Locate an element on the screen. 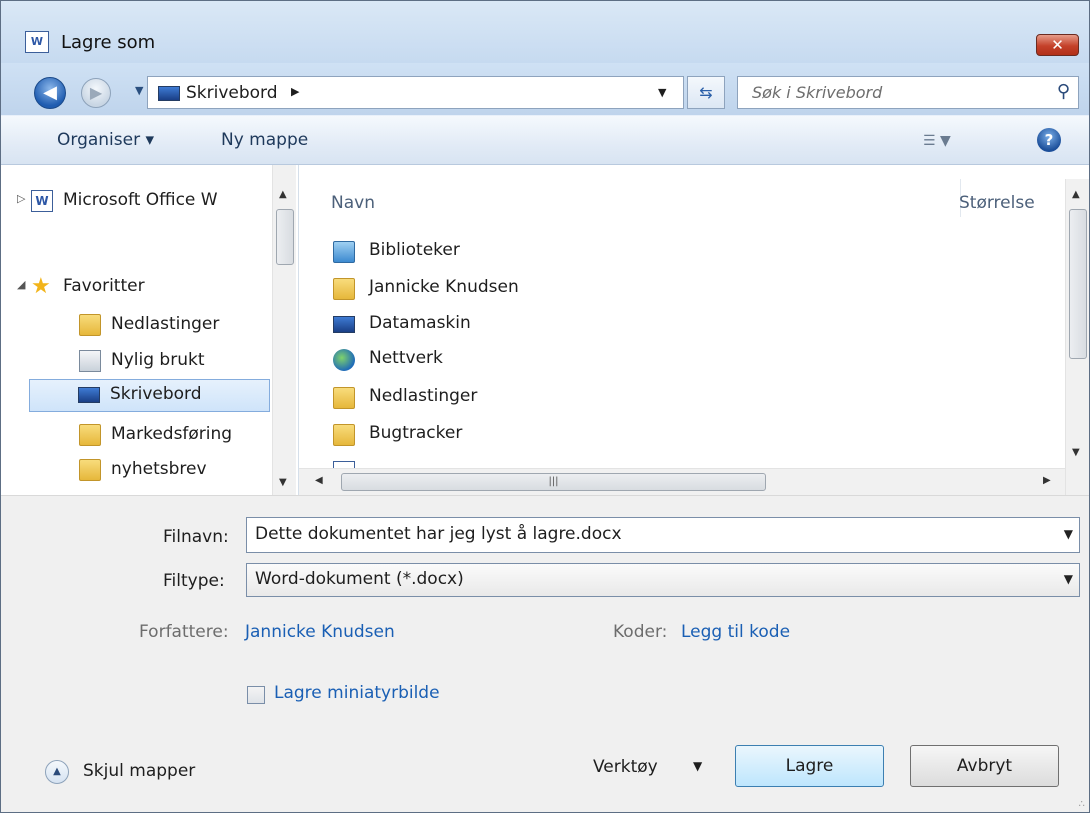 This screenshot has height=813, width=1090. authors-link: Jannicke Knudsen is located at coordinates (320, 632).